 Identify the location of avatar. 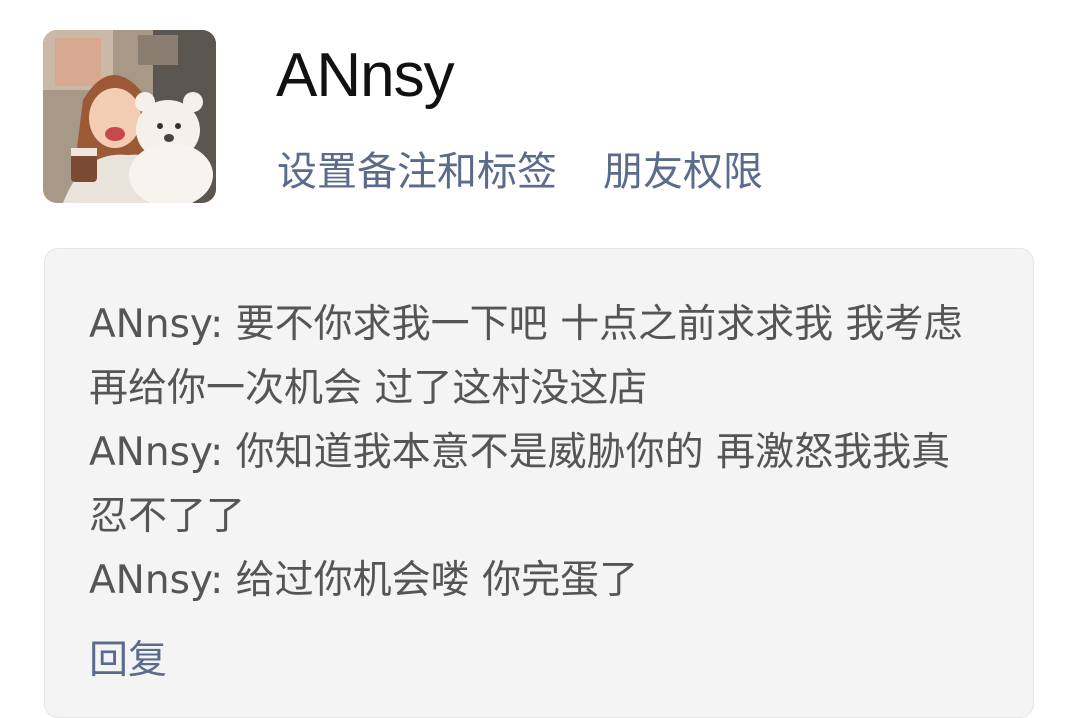
(129, 116).